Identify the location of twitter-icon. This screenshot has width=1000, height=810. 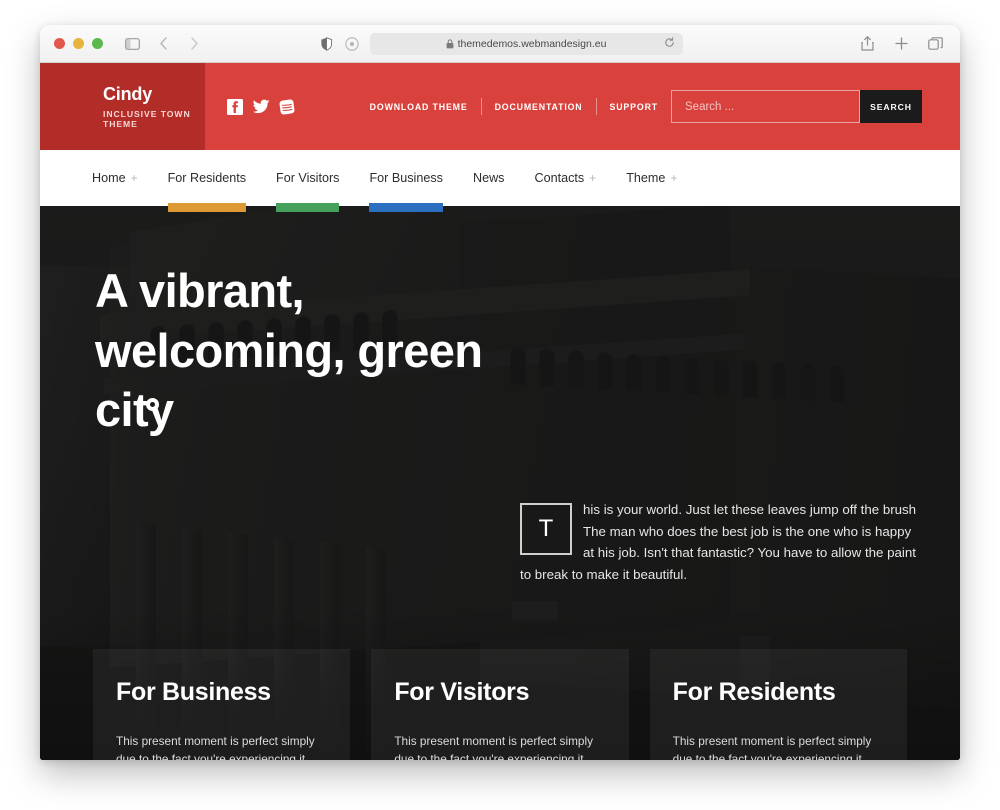
(261, 106).